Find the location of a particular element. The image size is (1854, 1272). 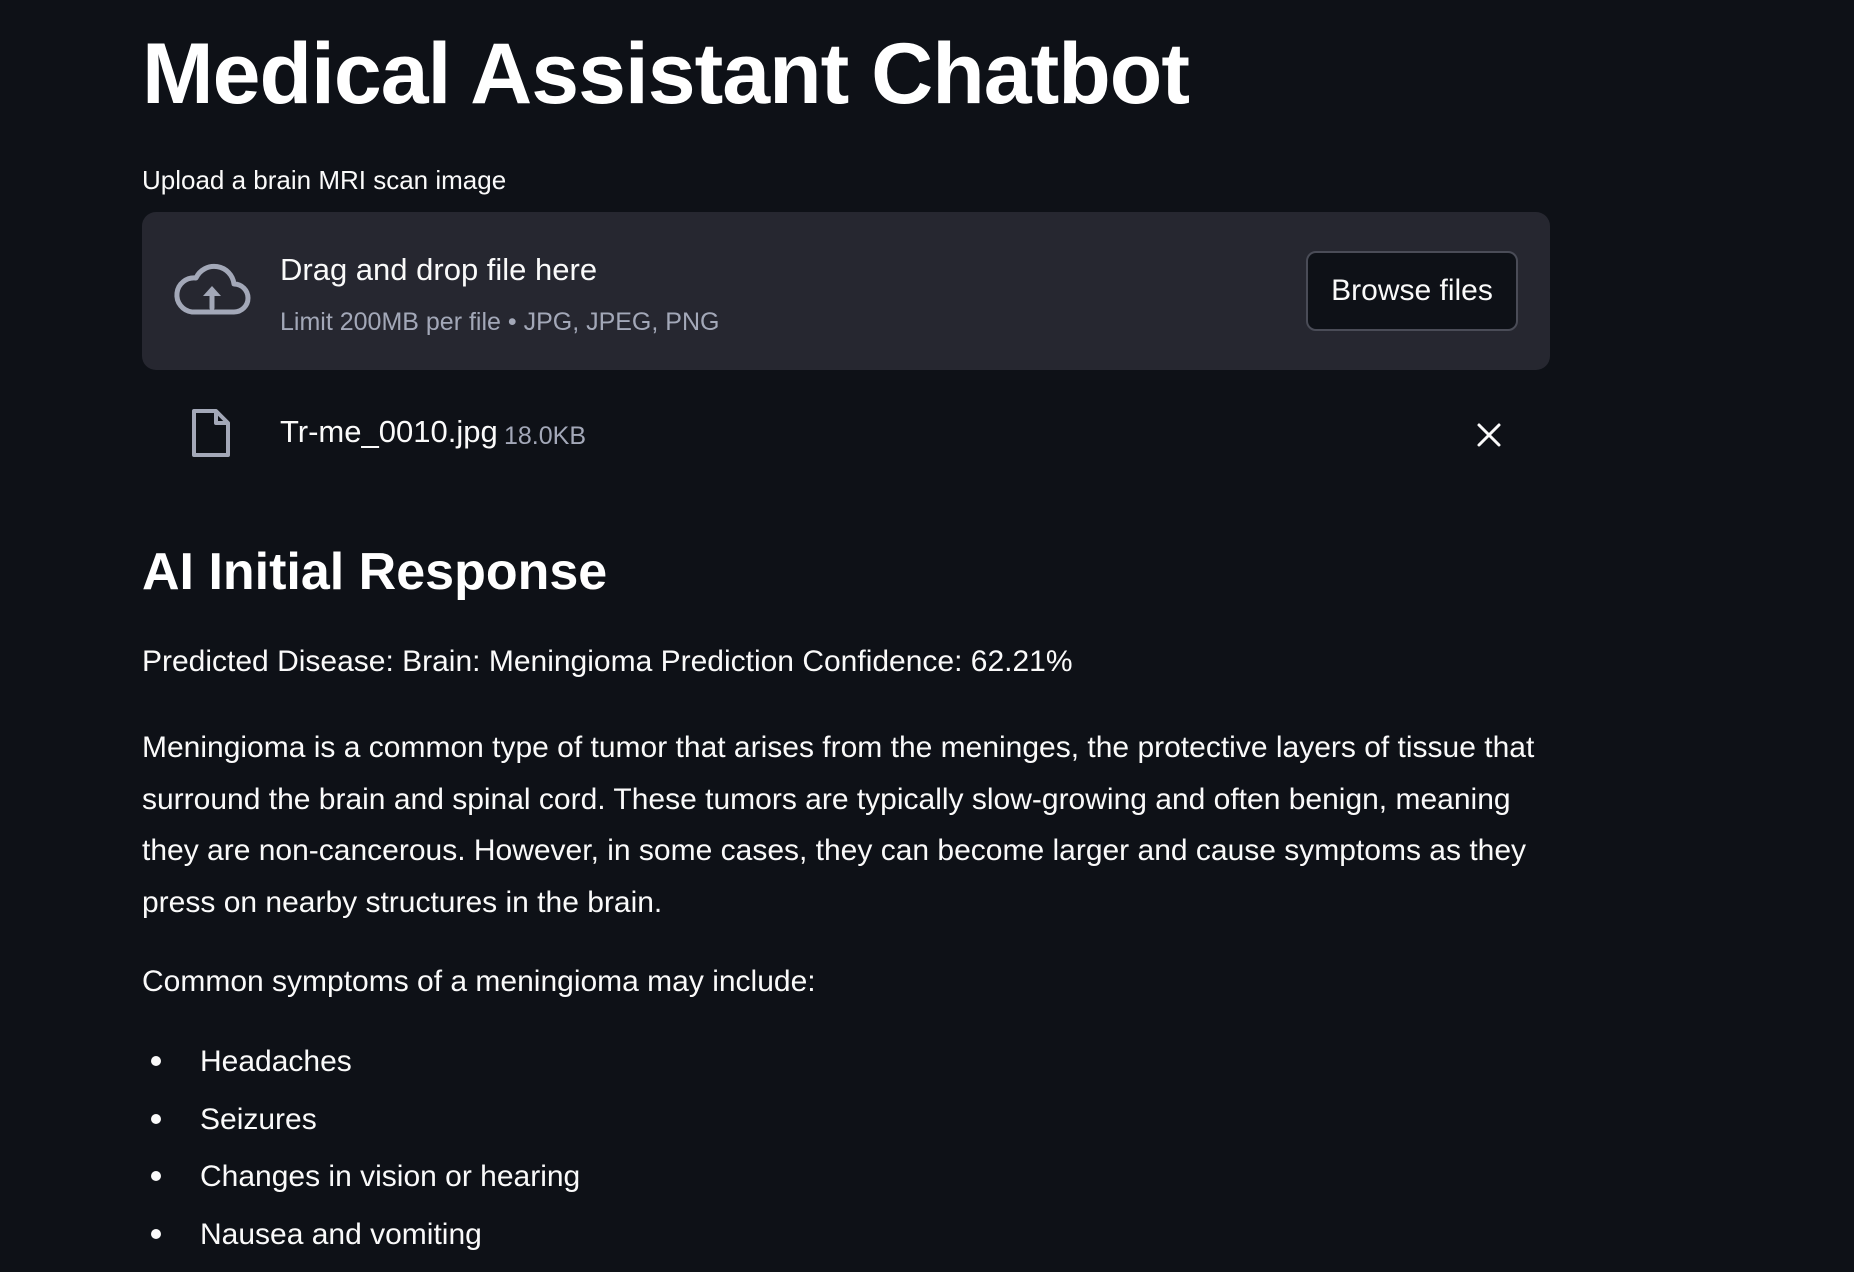

symptom-label: Seizures is located at coordinates (258, 1119).